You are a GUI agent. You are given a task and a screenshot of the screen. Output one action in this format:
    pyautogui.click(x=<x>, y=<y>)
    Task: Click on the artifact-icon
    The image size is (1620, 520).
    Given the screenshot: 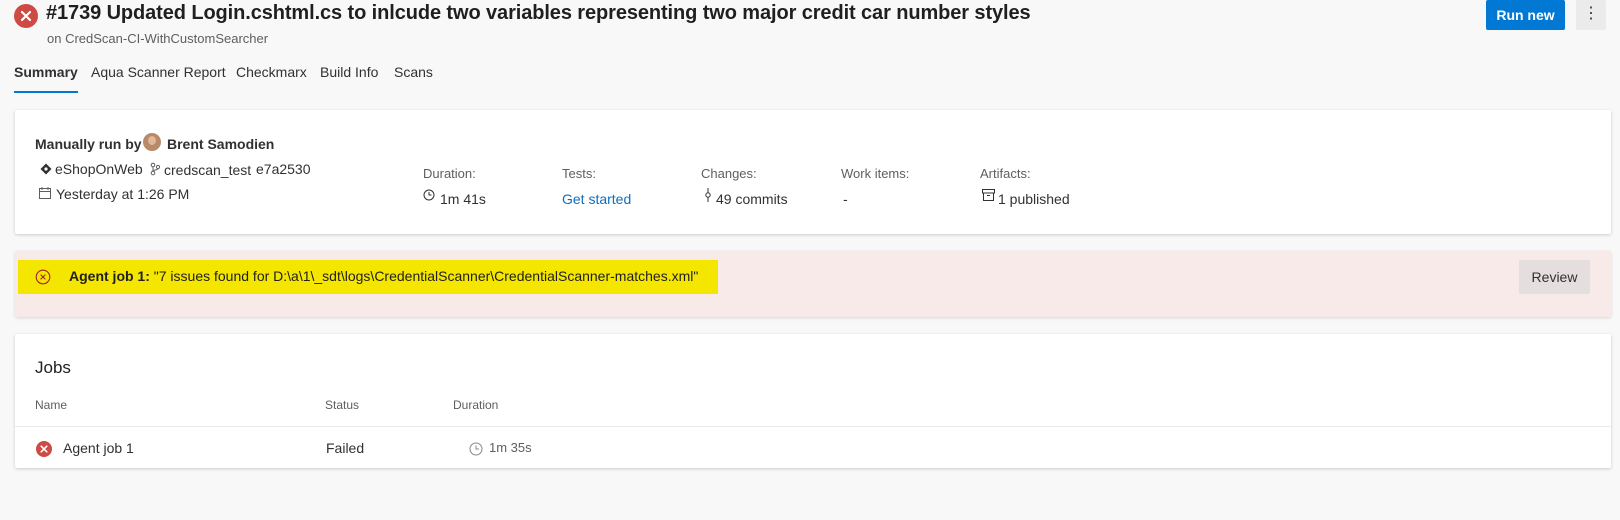 What is the action you would take?
    pyautogui.click(x=988, y=195)
    